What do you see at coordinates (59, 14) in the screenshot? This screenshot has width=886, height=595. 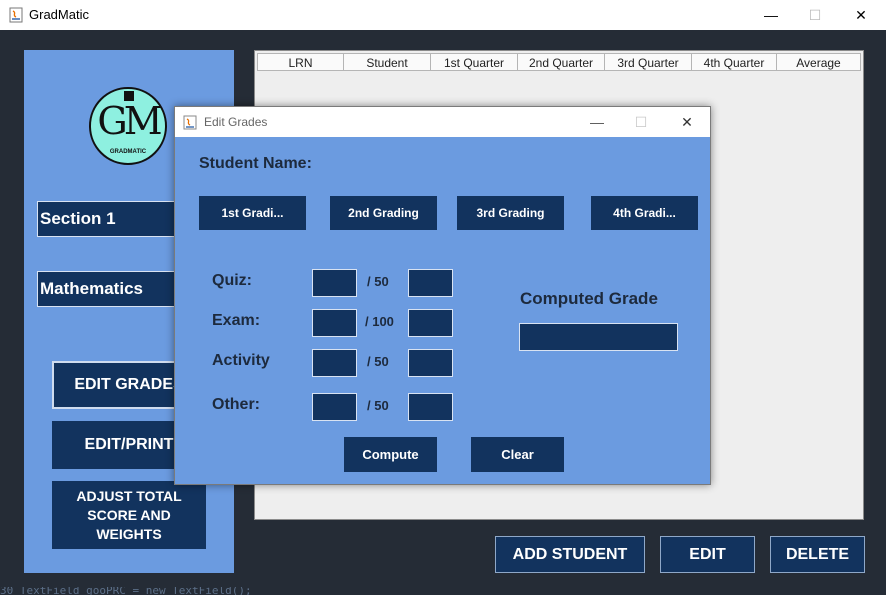 I see `window-title: GradMatic` at bounding box center [59, 14].